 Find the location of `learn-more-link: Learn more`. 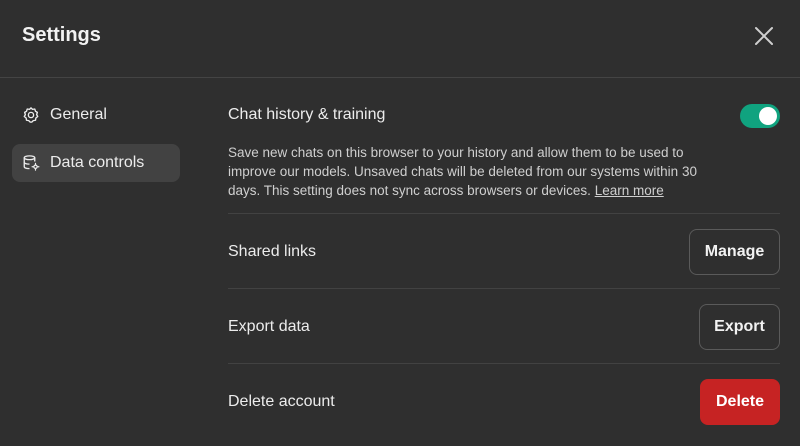

learn-more-link: Learn more is located at coordinates (629, 190).